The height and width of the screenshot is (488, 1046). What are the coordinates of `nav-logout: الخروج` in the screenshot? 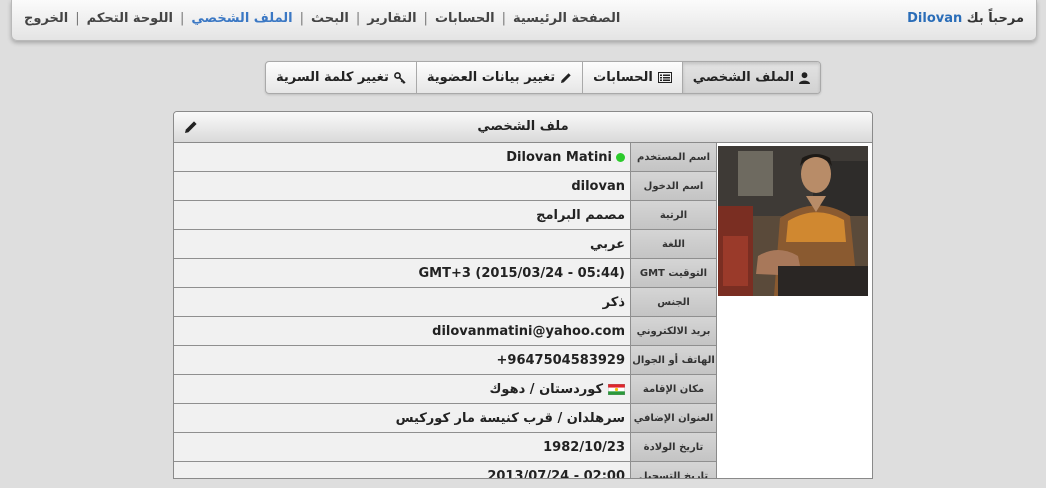 It's located at (46, 18).